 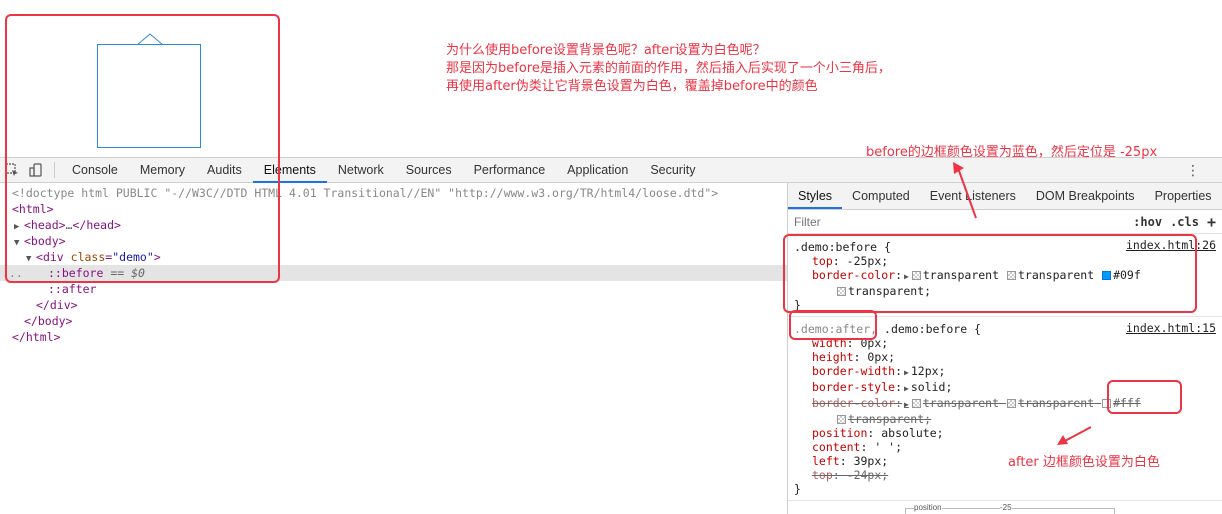 I want to click on prop-name: content, so click(x=836, y=447).